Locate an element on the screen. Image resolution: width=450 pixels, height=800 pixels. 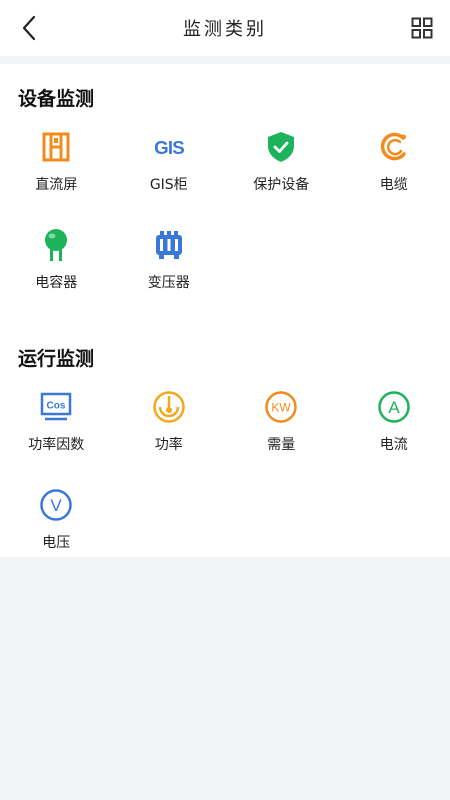
svg-text: KW is located at coordinates (282, 408).